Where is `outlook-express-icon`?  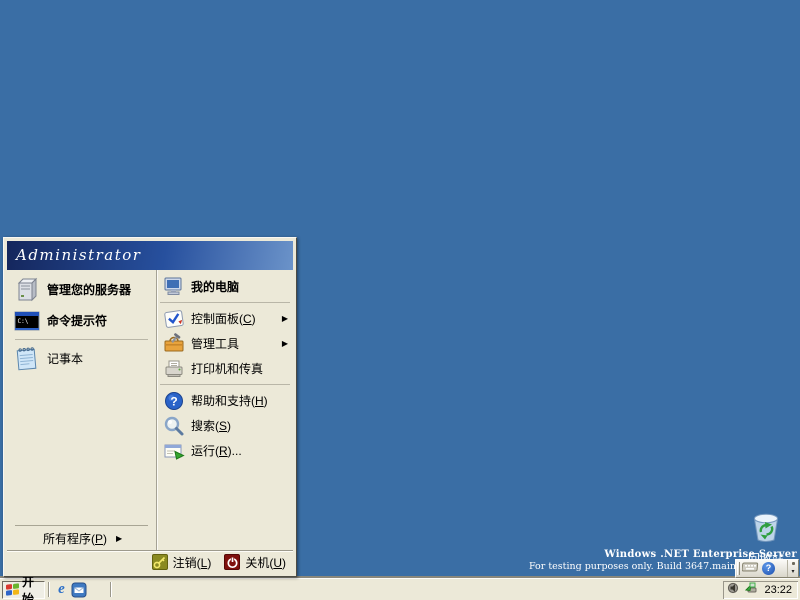 outlook-express-icon is located at coordinates (78, 589).